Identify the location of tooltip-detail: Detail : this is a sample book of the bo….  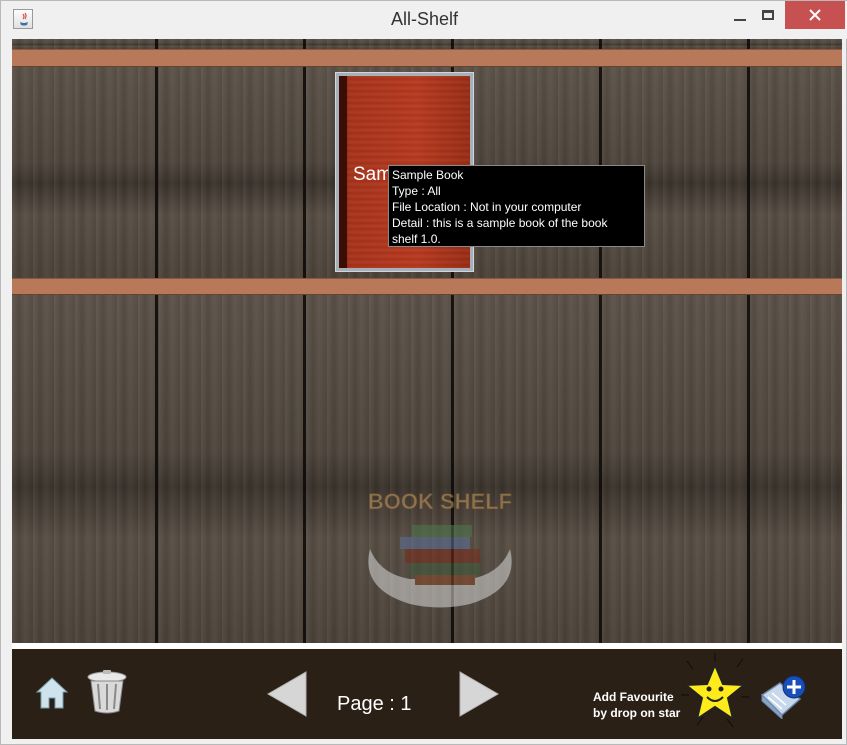
(500, 223).